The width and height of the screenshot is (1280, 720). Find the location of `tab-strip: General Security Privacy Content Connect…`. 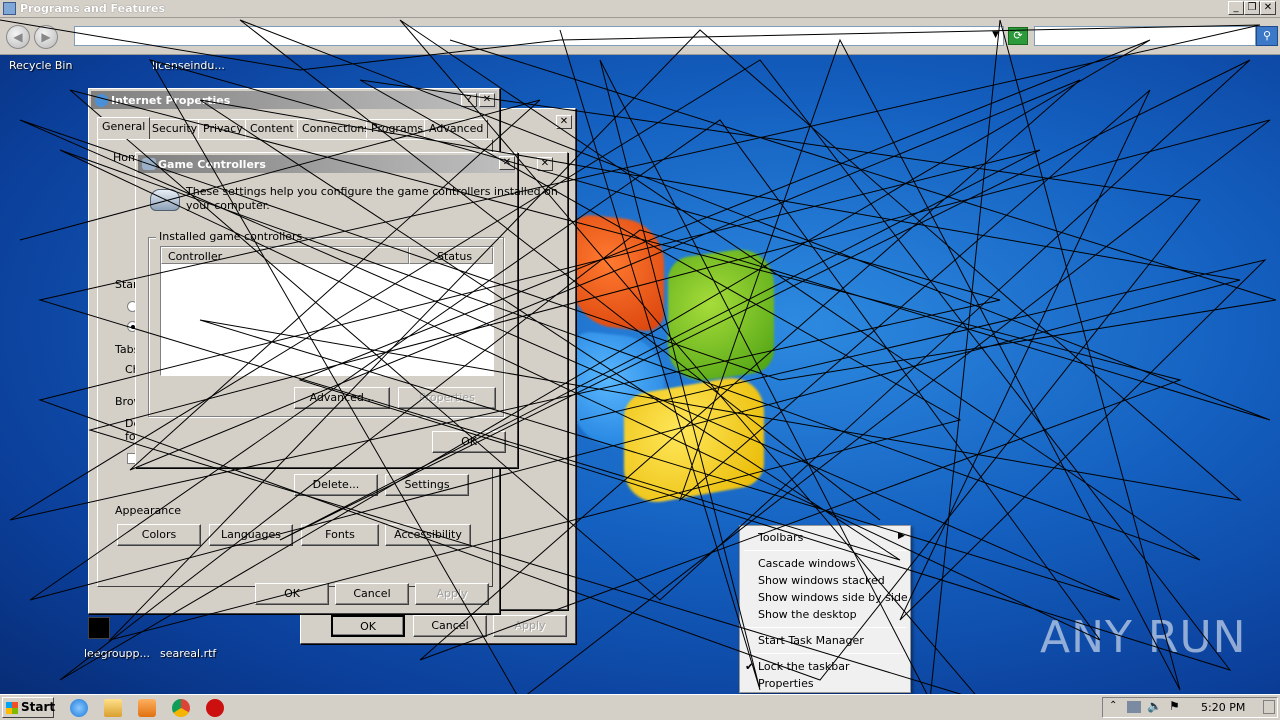

tab-strip: General Security Privacy Content Connect… is located at coordinates (295, 129).